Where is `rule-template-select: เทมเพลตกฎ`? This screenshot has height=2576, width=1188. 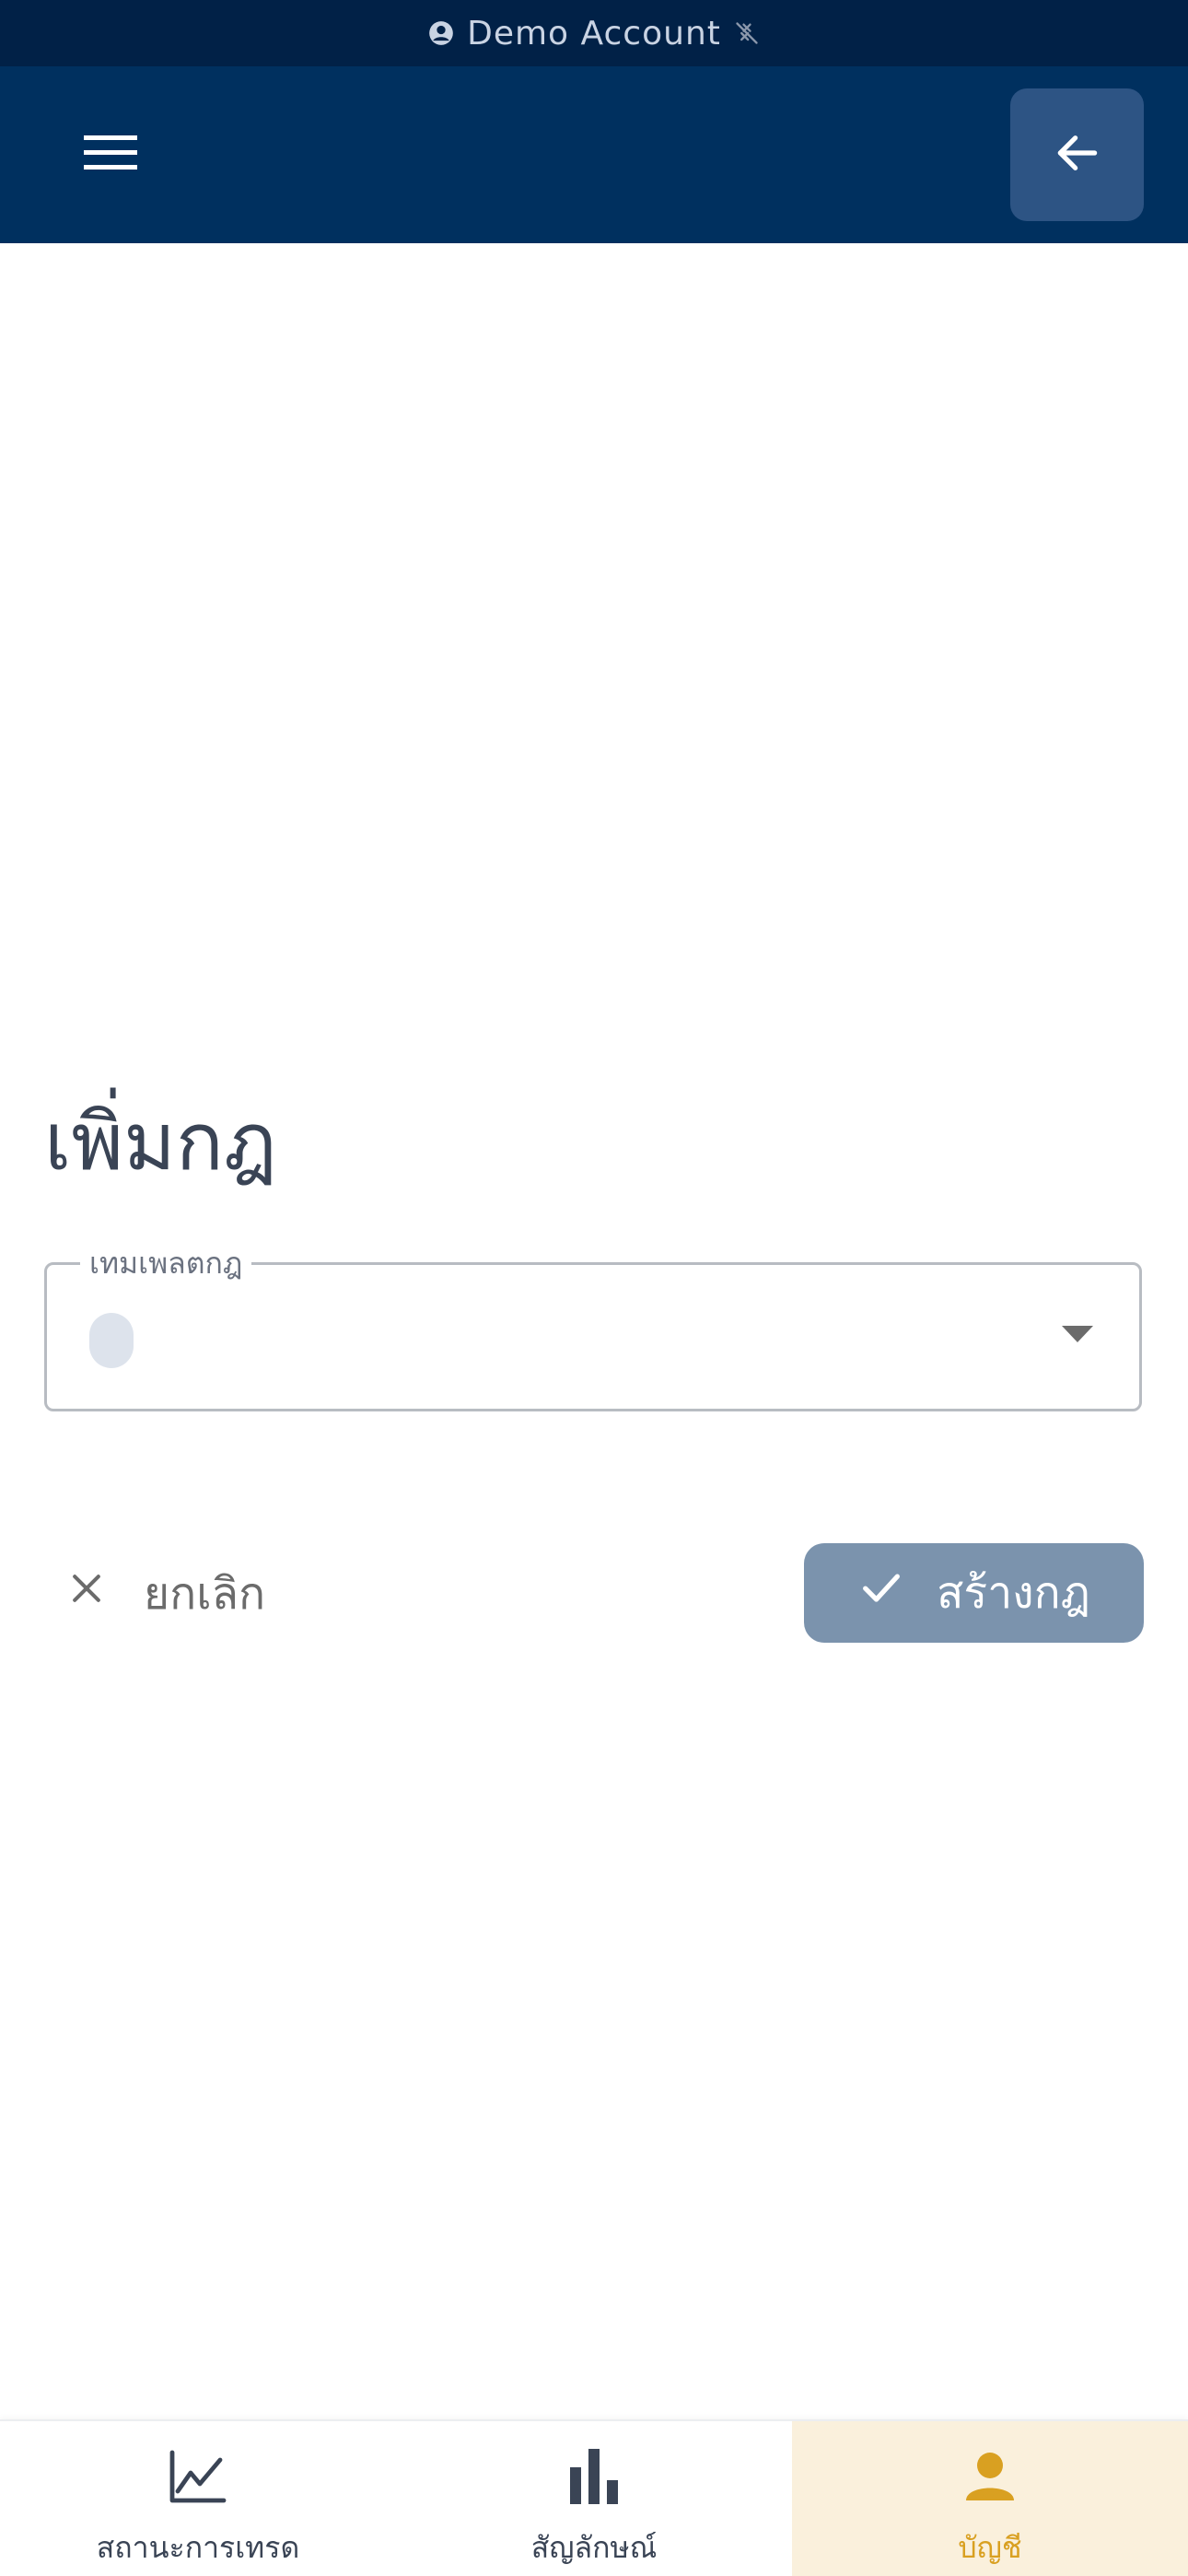 rule-template-select: เทมเพลตกฎ is located at coordinates (593, 1328).